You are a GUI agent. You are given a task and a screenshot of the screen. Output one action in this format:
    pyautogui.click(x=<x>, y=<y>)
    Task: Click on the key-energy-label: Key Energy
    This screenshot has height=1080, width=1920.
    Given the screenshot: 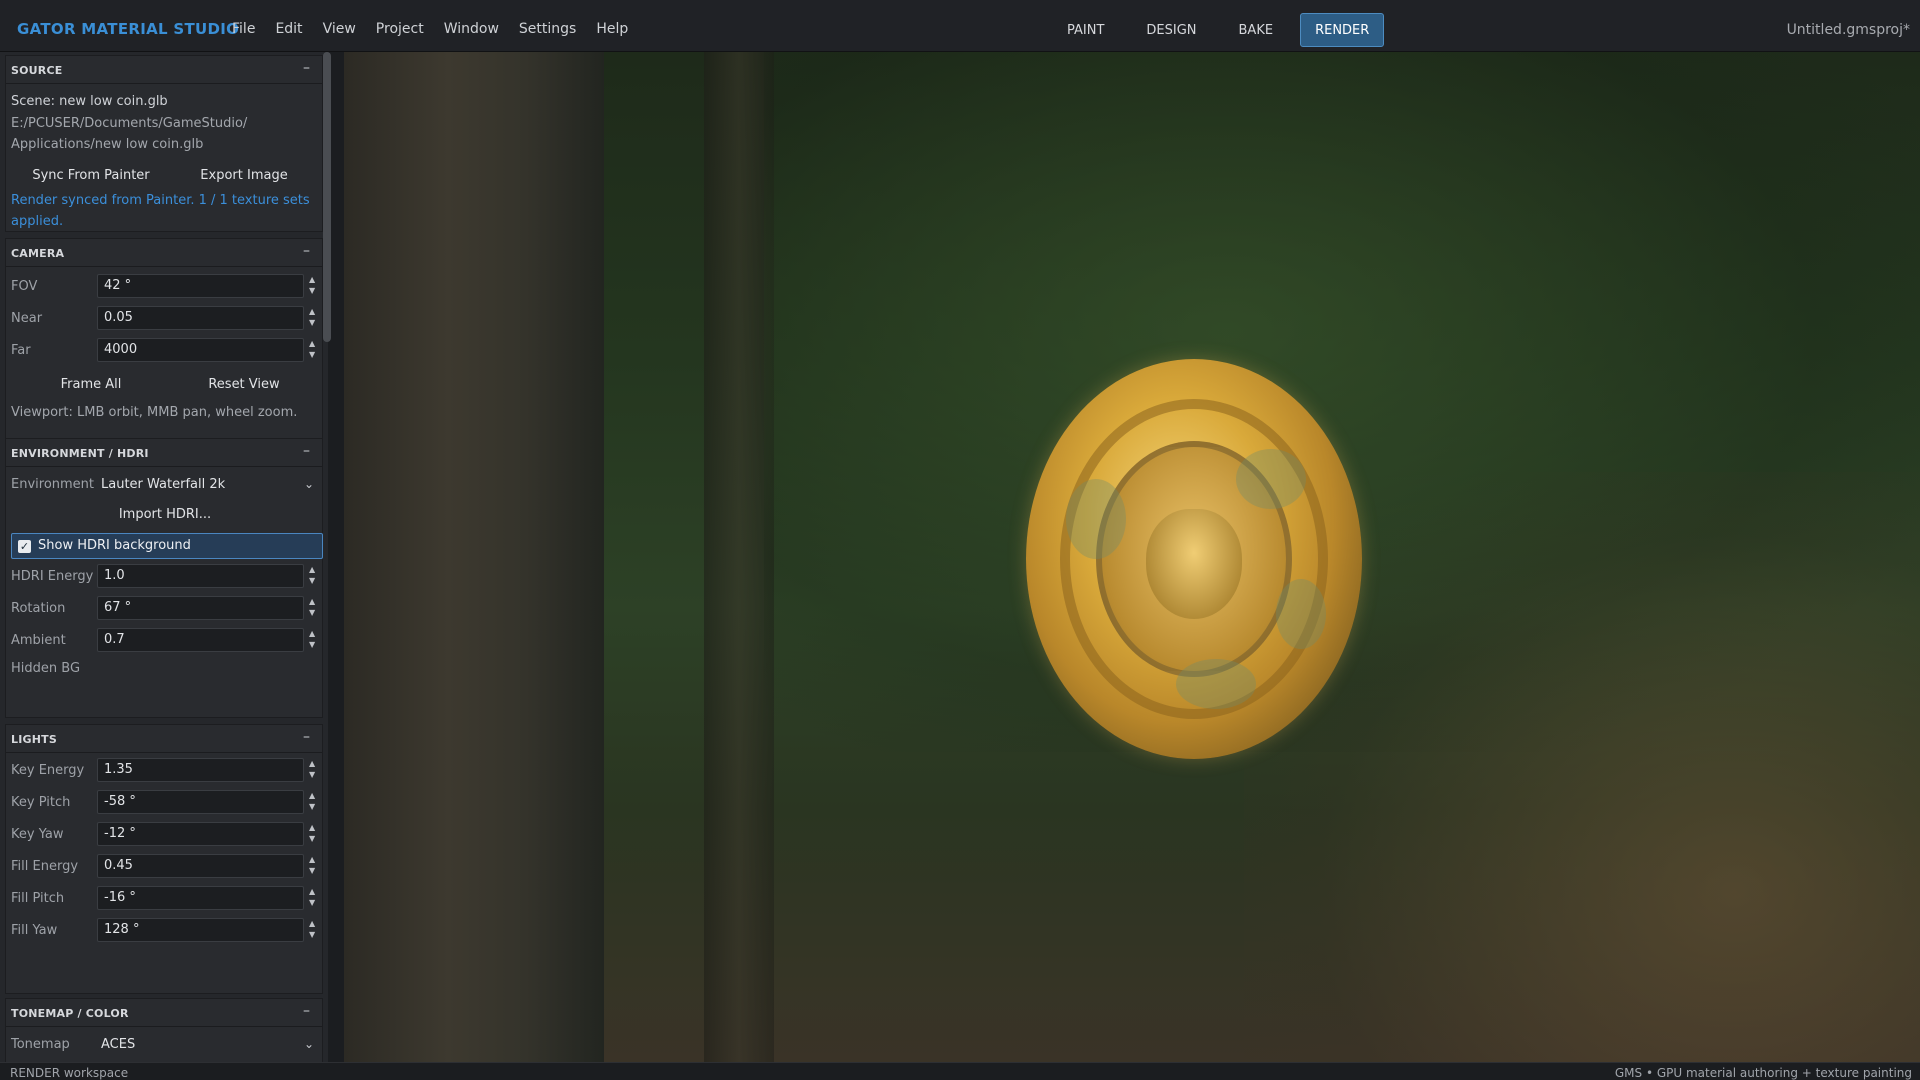 What is the action you would take?
    pyautogui.click(x=48, y=770)
    